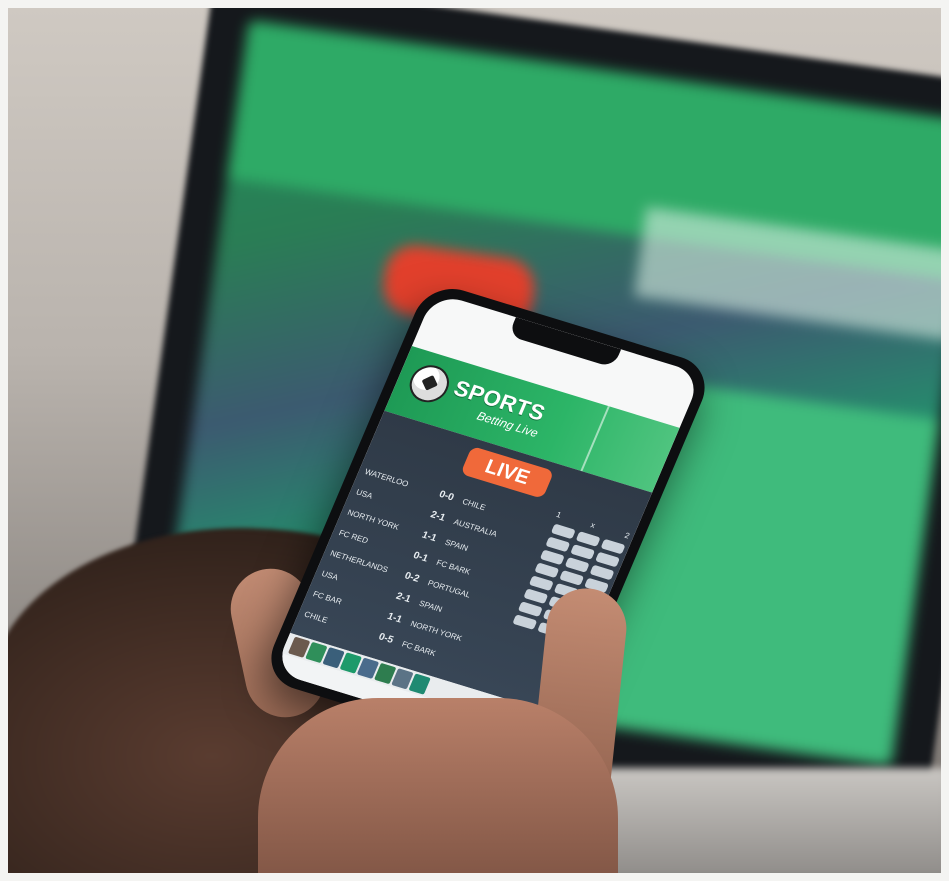 The image size is (949, 881). I want to click on hand-palm, so click(438, 785).